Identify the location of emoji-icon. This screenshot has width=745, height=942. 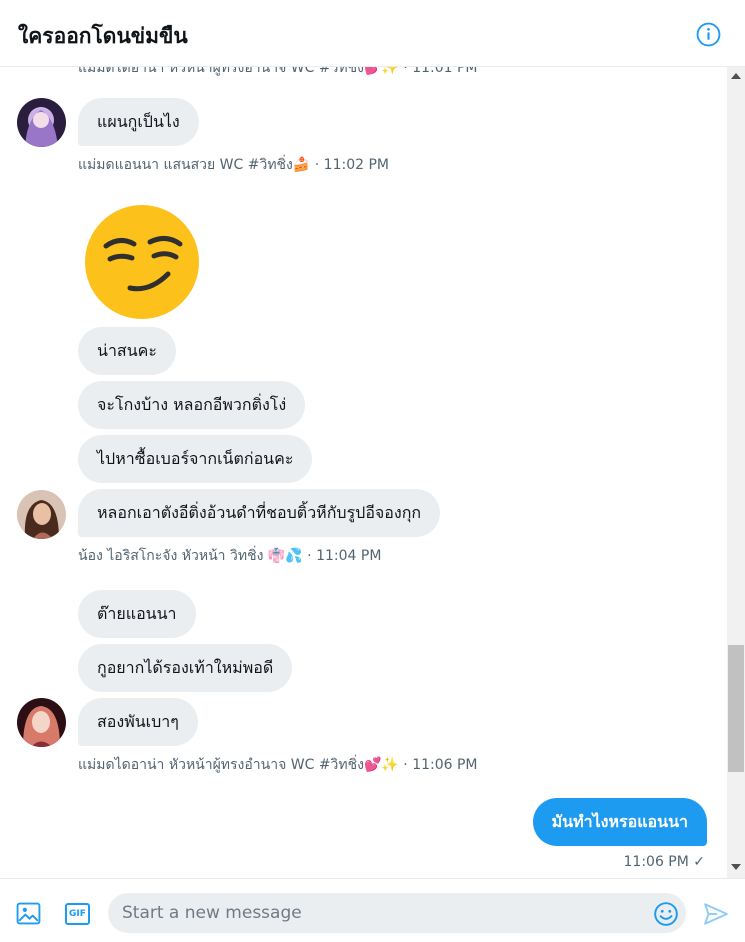
(666, 914).